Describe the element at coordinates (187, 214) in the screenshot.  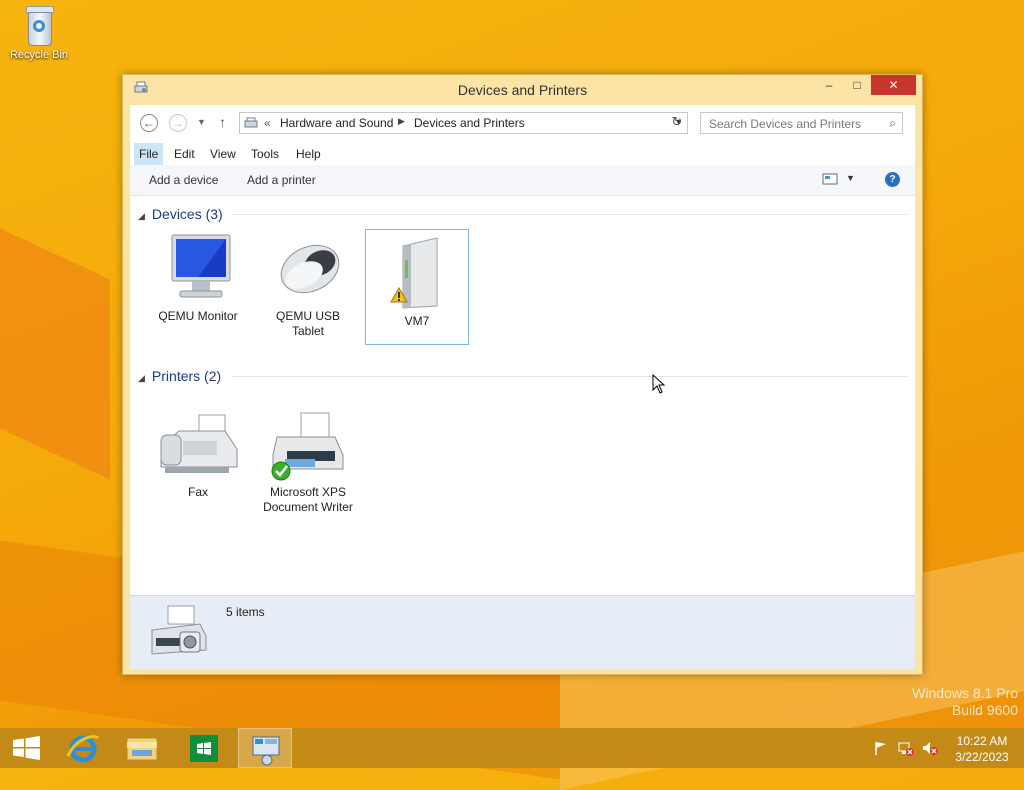
I see `devices-group-title: Devices (3)` at that location.